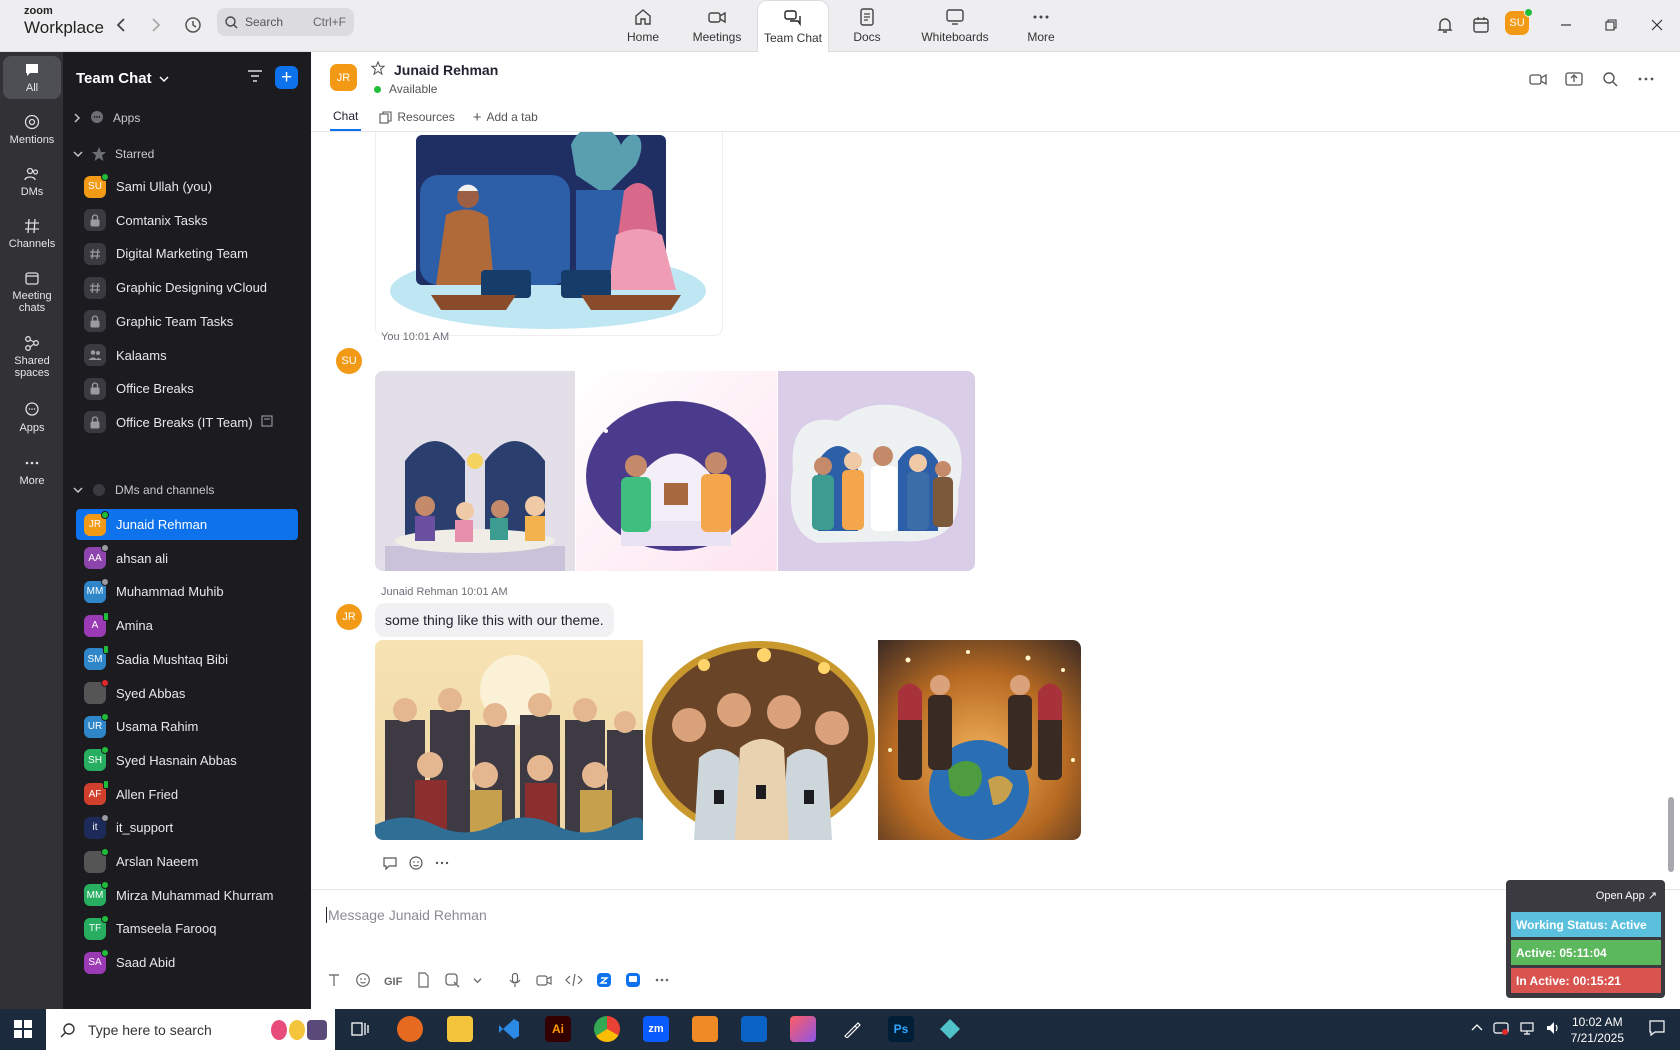 The image size is (1680, 1050). What do you see at coordinates (23, 1030) in the screenshot?
I see `windows-start-icon` at bounding box center [23, 1030].